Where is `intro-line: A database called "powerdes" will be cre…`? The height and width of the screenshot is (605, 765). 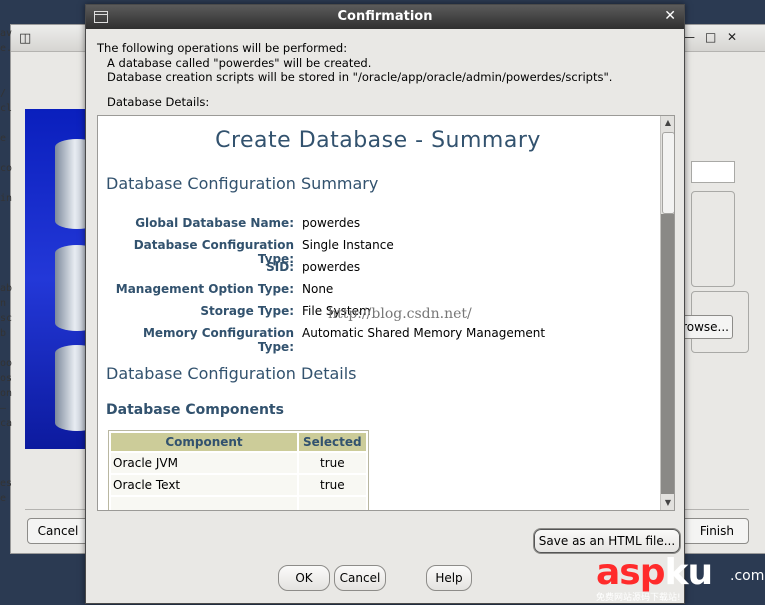 intro-line: A database called "powerdes" will be cre… is located at coordinates (239, 62).